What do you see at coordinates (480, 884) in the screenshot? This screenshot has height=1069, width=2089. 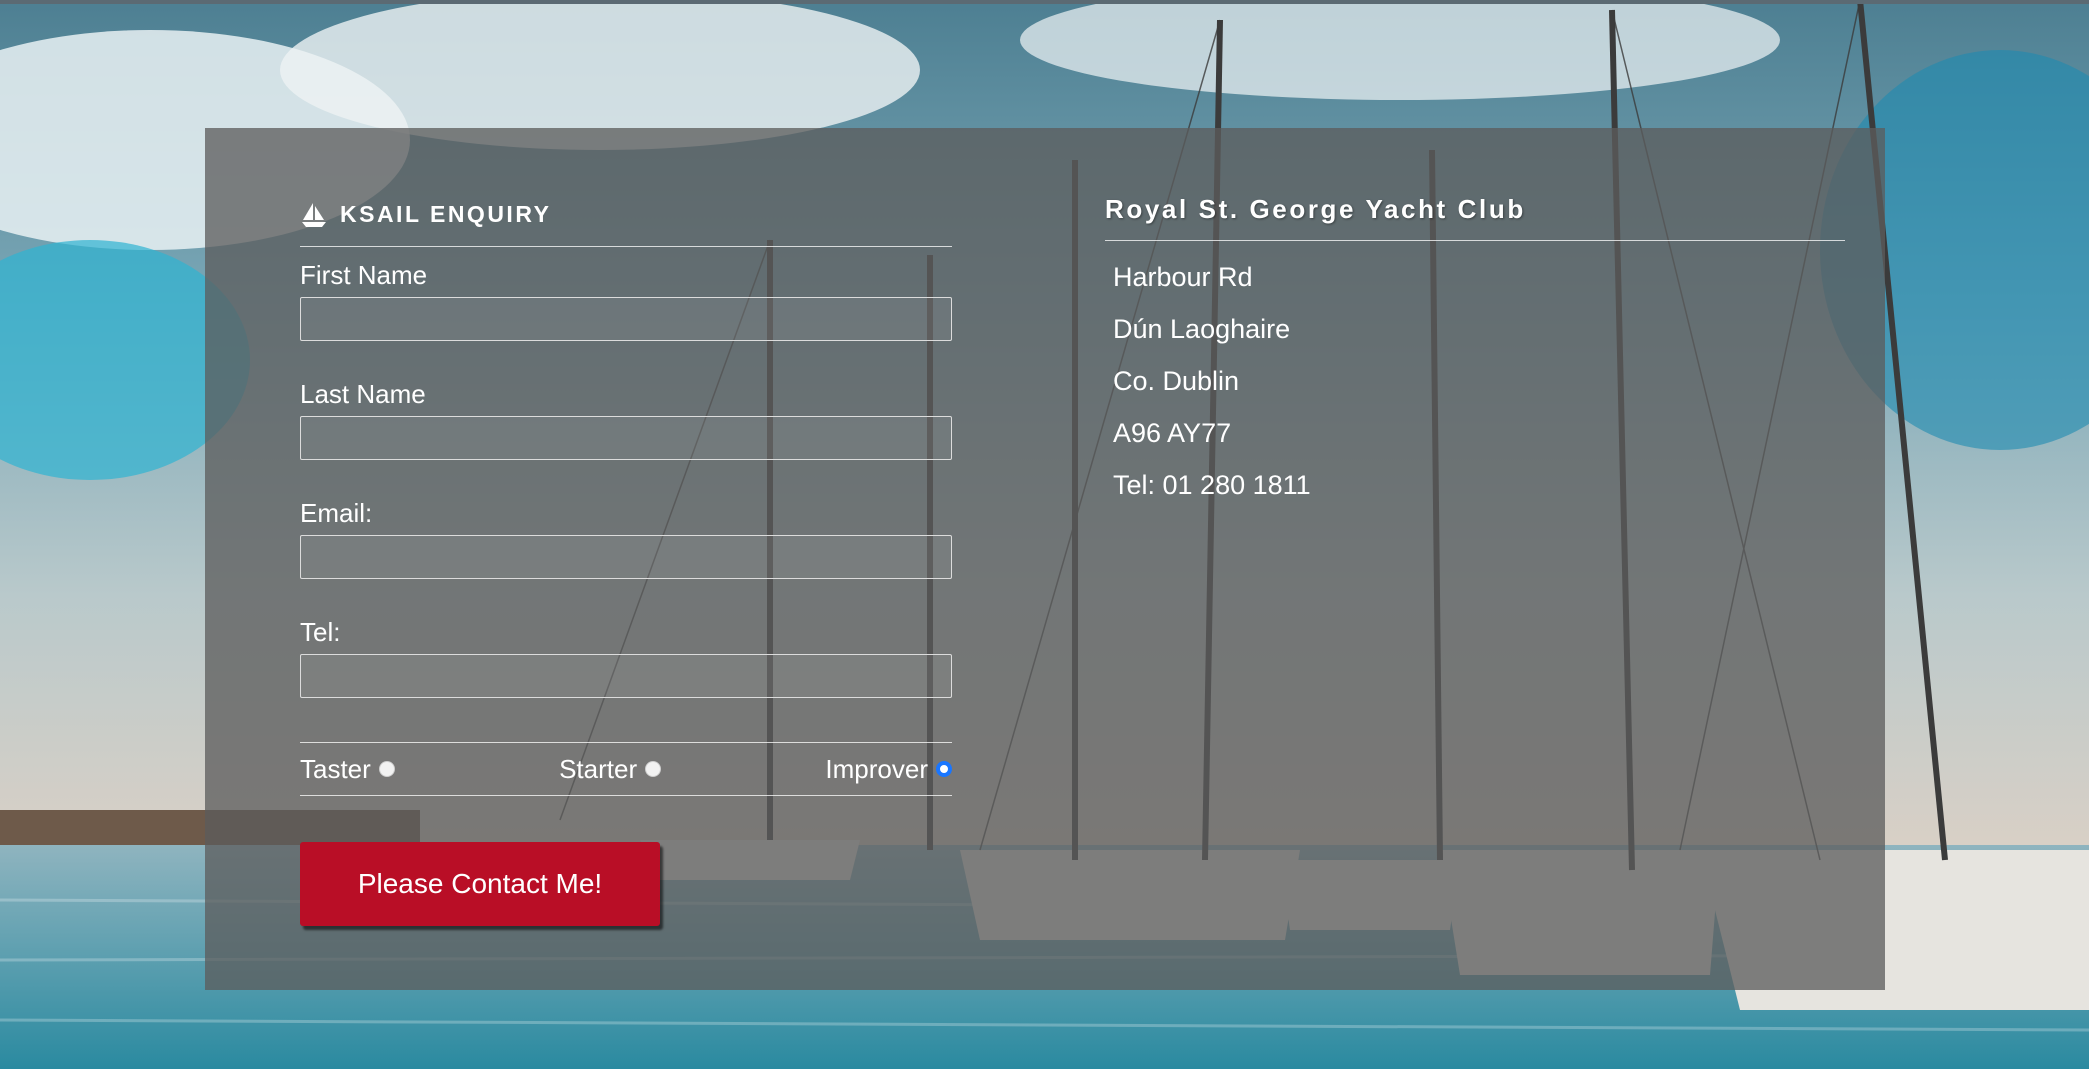 I see `please-contact-me-button: Please Contact Me!` at bounding box center [480, 884].